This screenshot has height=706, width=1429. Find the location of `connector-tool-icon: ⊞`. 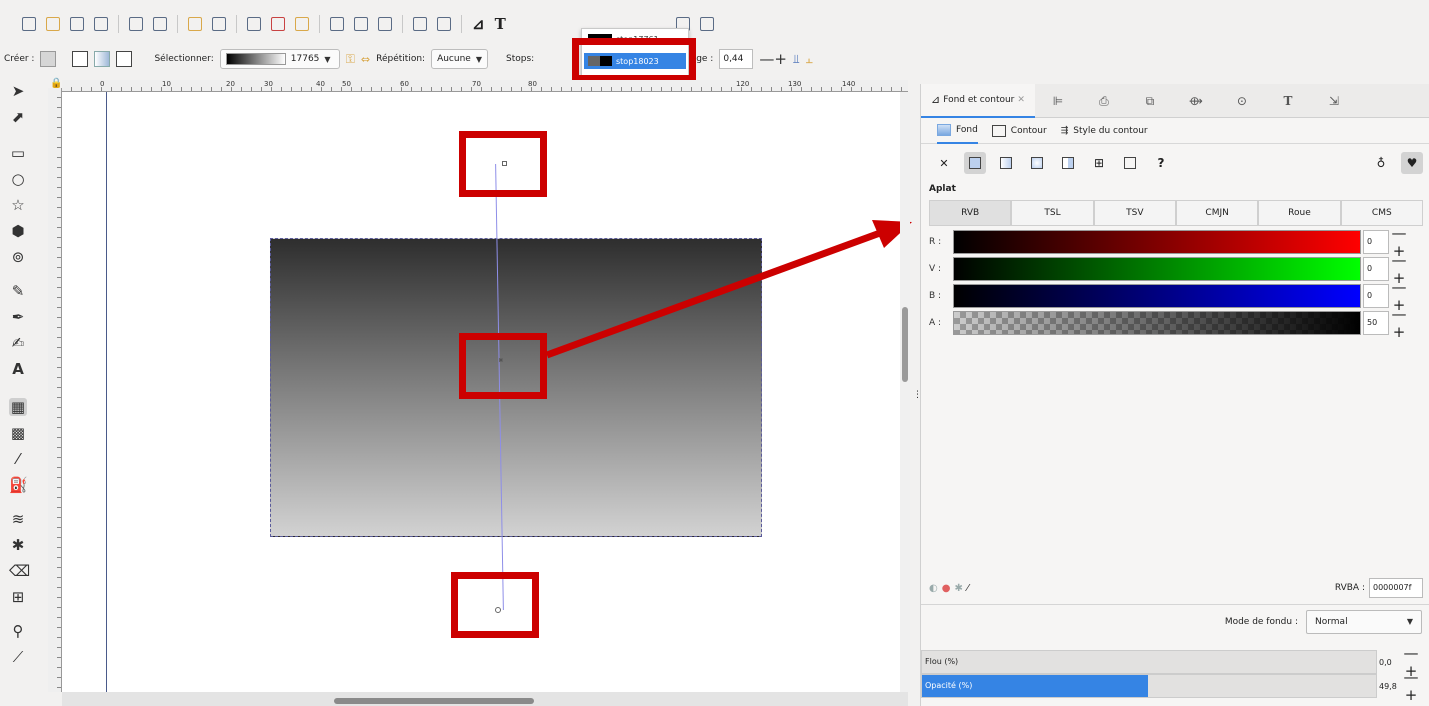

connector-tool-icon: ⊞ is located at coordinates (18, 597).